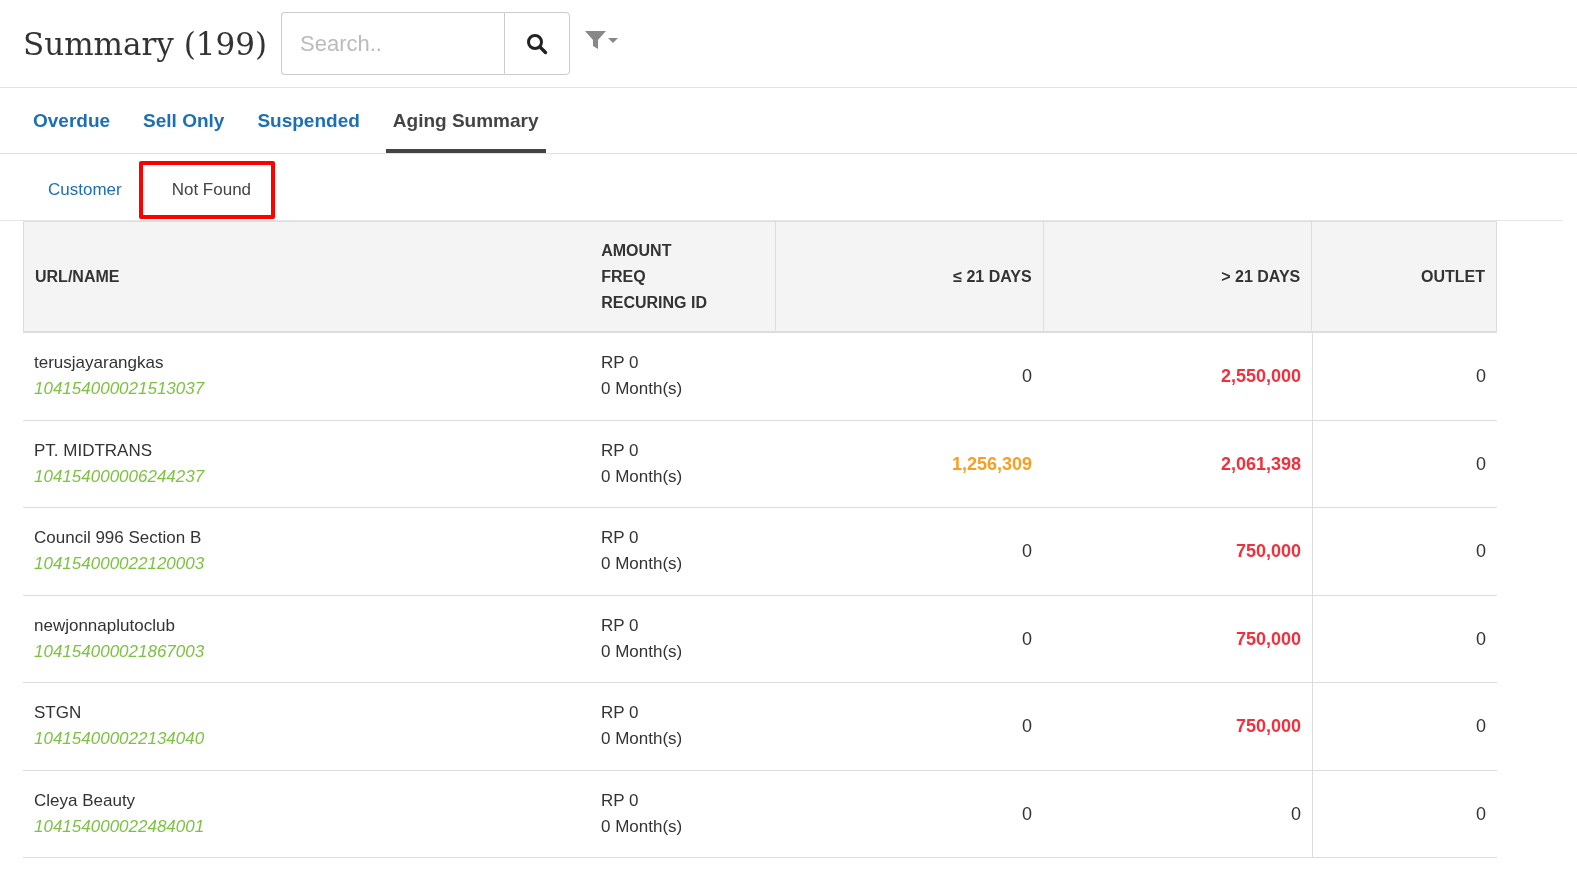  What do you see at coordinates (120, 389) in the screenshot?
I see `customer-id: 104154000021513037` at bounding box center [120, 389].